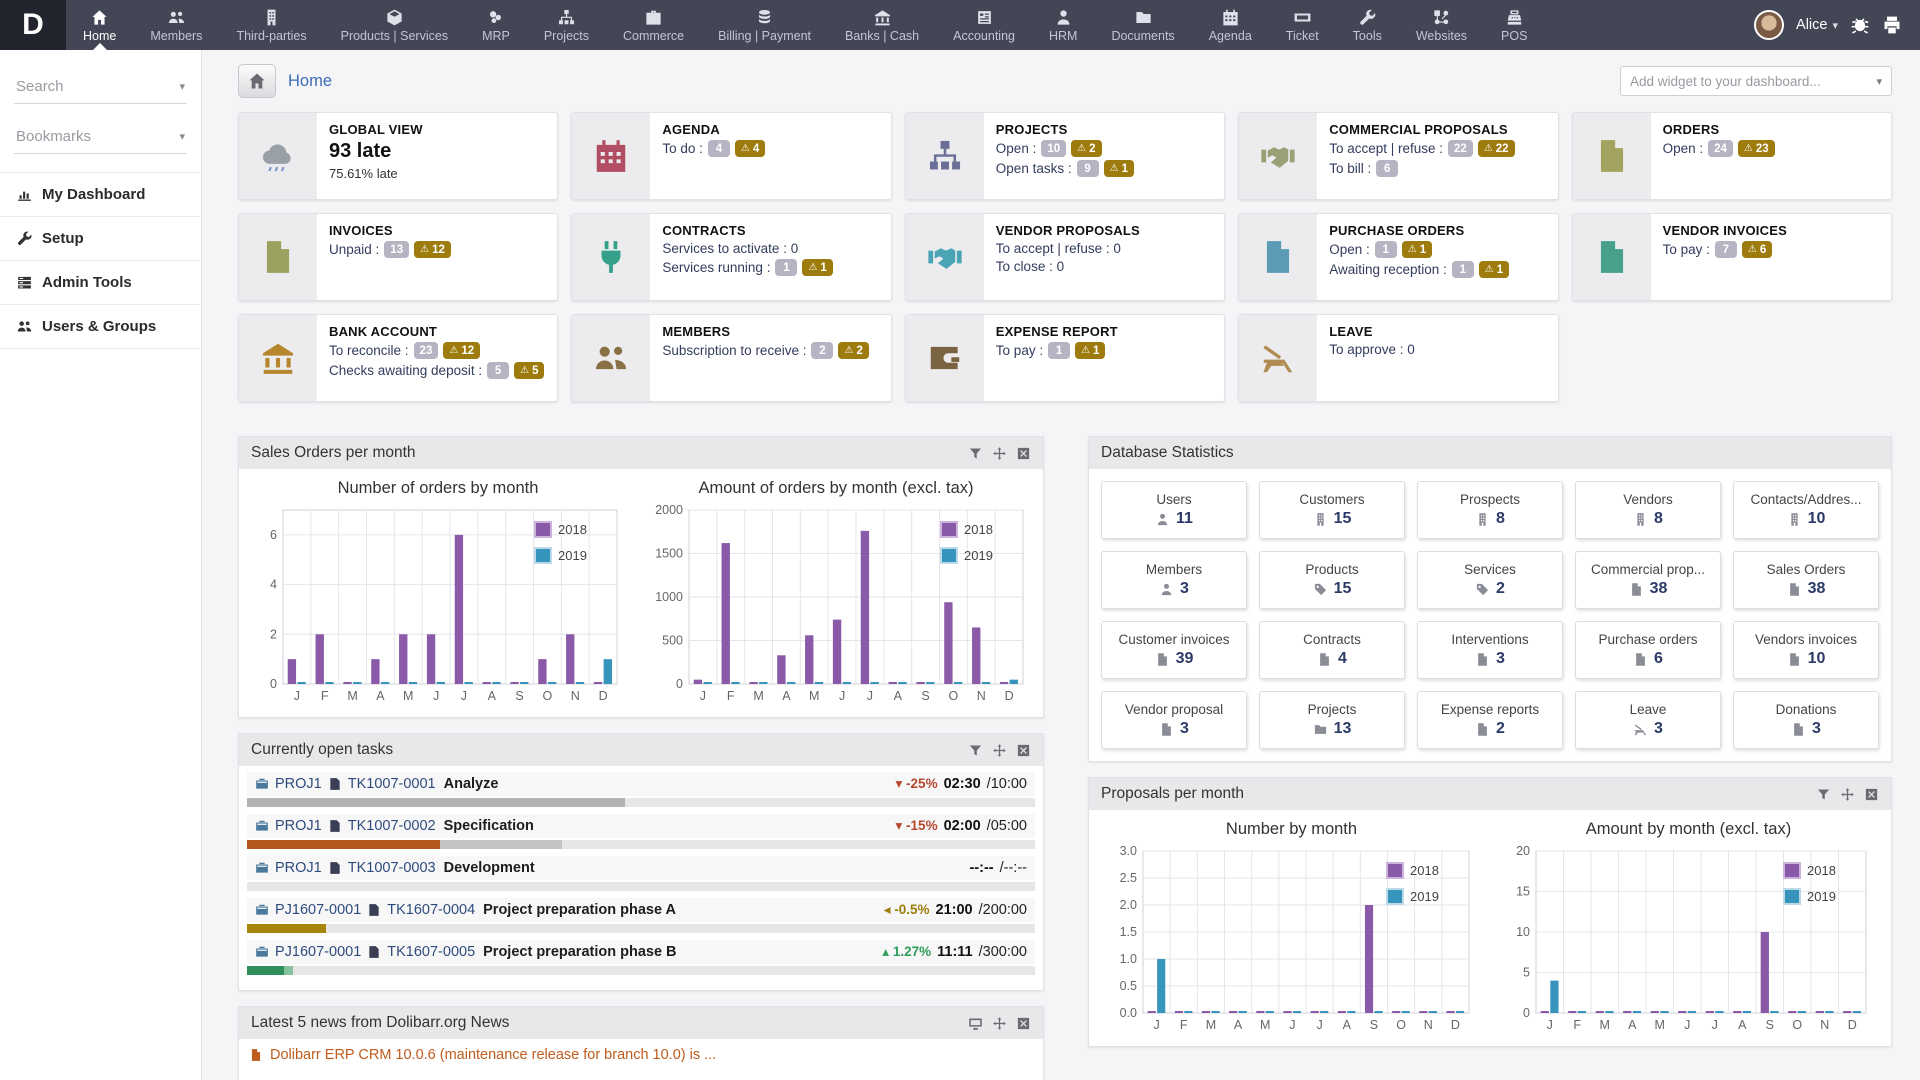 The image size is (1920, 1080). Describe the element at coordinates (1142, 25) in the screenshot. I see `nav-item-documents: Documents` at that location.